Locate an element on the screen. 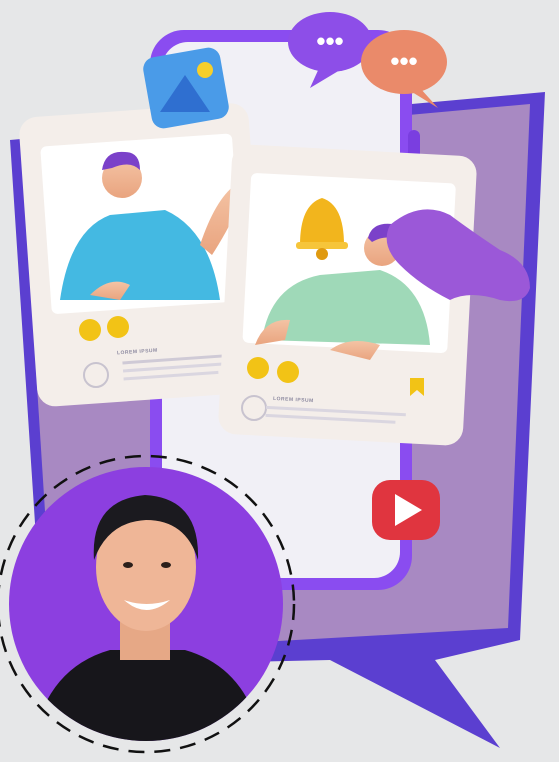 This screenshot has width=559, height=762. image-icon is located at coordinates (186, 88).